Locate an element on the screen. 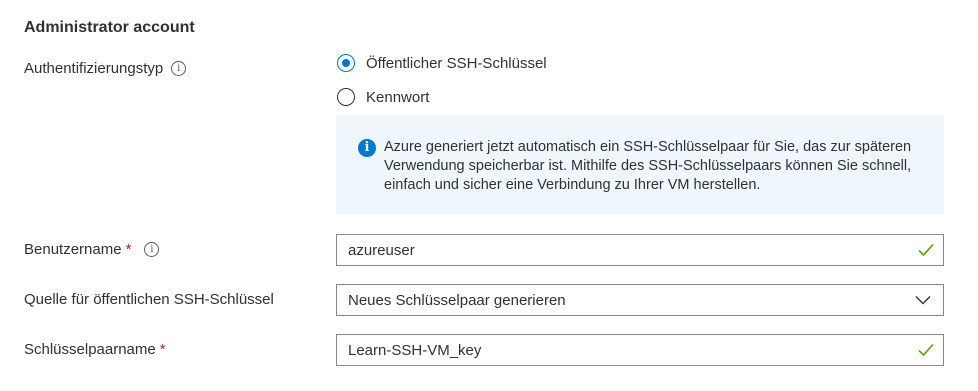  info-filled-icon: i is located at coordinates (367, 148).